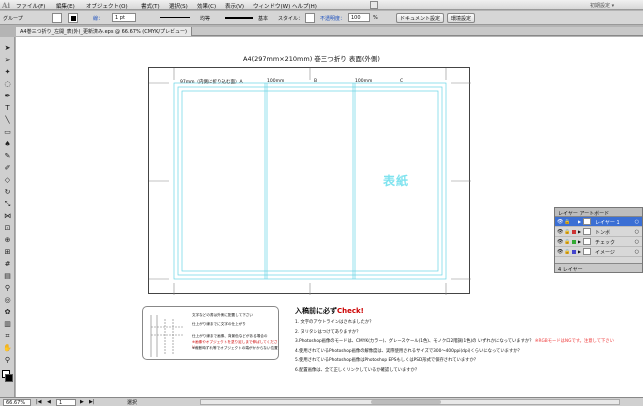  What do you see at coordinates (9, 378) in the screenshot?
I see `stroke-color-tool-icon` at bounding box center [9, 378].